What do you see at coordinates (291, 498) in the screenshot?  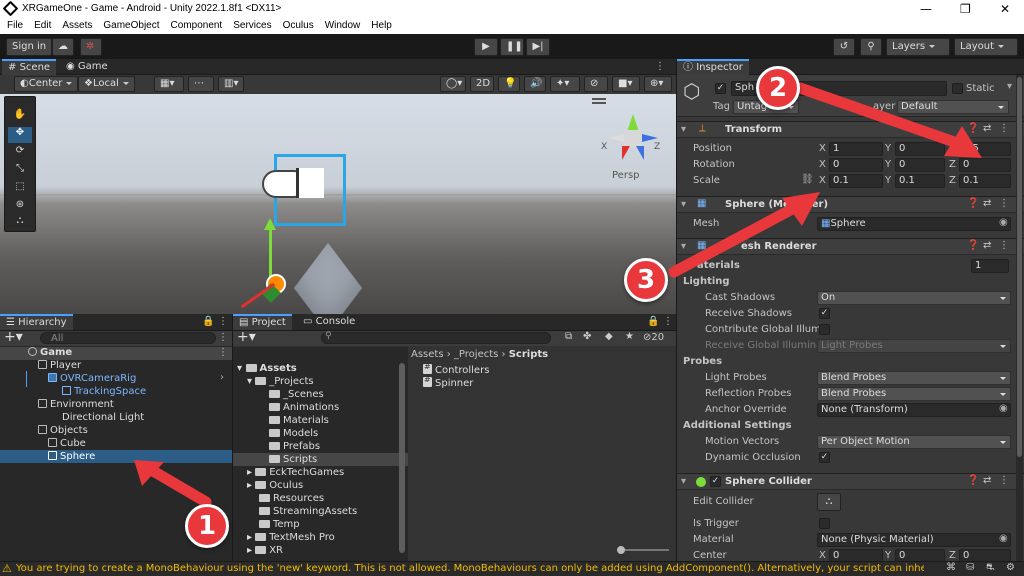 I see `folder-resources: Resources` at bounding box center [291, 498].